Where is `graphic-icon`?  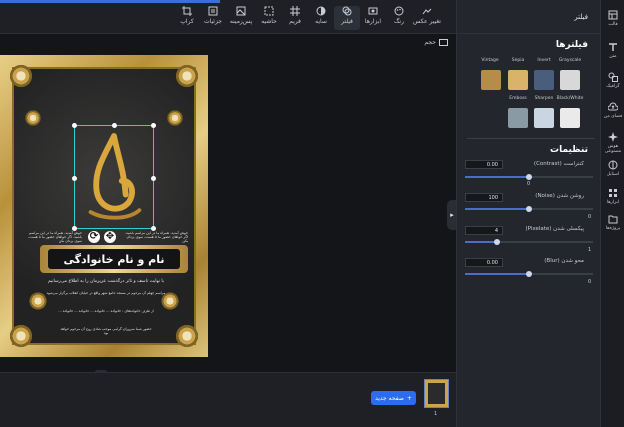
graphic-icon is located at coordinates (613, 77).